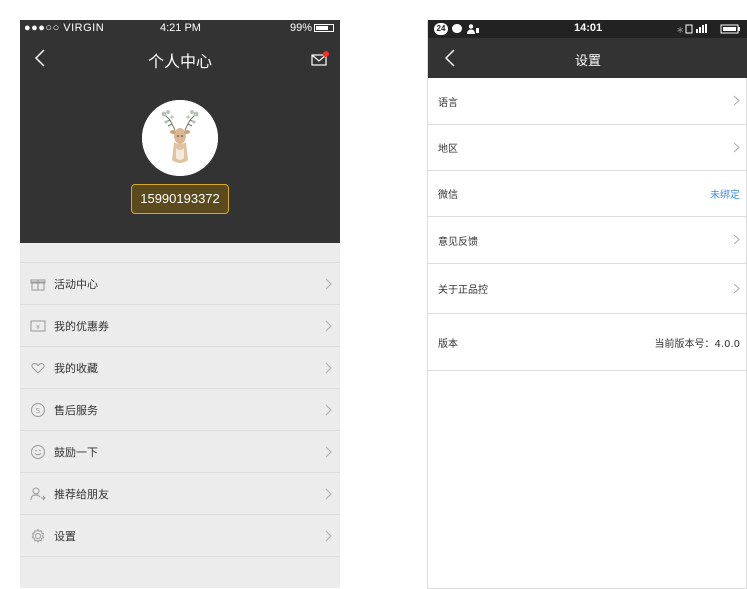 This screenshot has width=747, height=589. I want to click on menu-item-my-coupons: ¥ 我的优惠券, so click(180, 326).